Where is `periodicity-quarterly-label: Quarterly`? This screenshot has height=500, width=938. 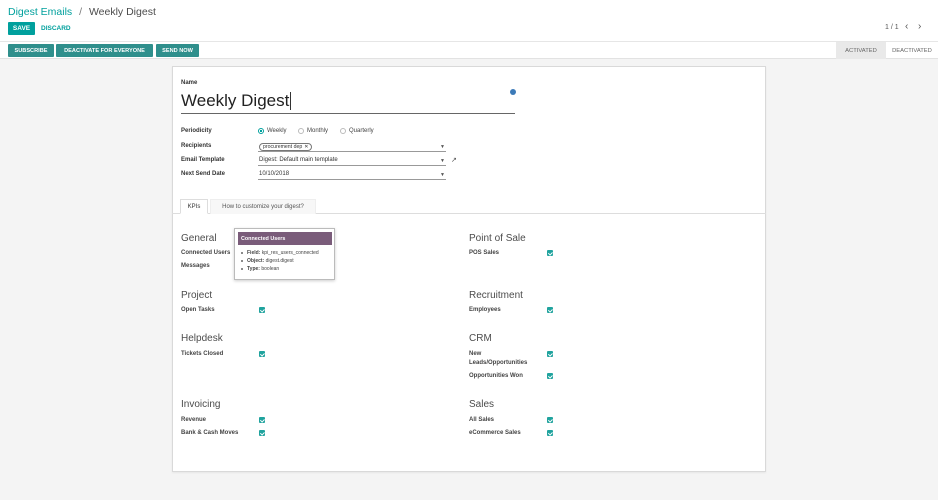 periodicity-quarterly-label: Quarterly is located at coordinates (361, 131).